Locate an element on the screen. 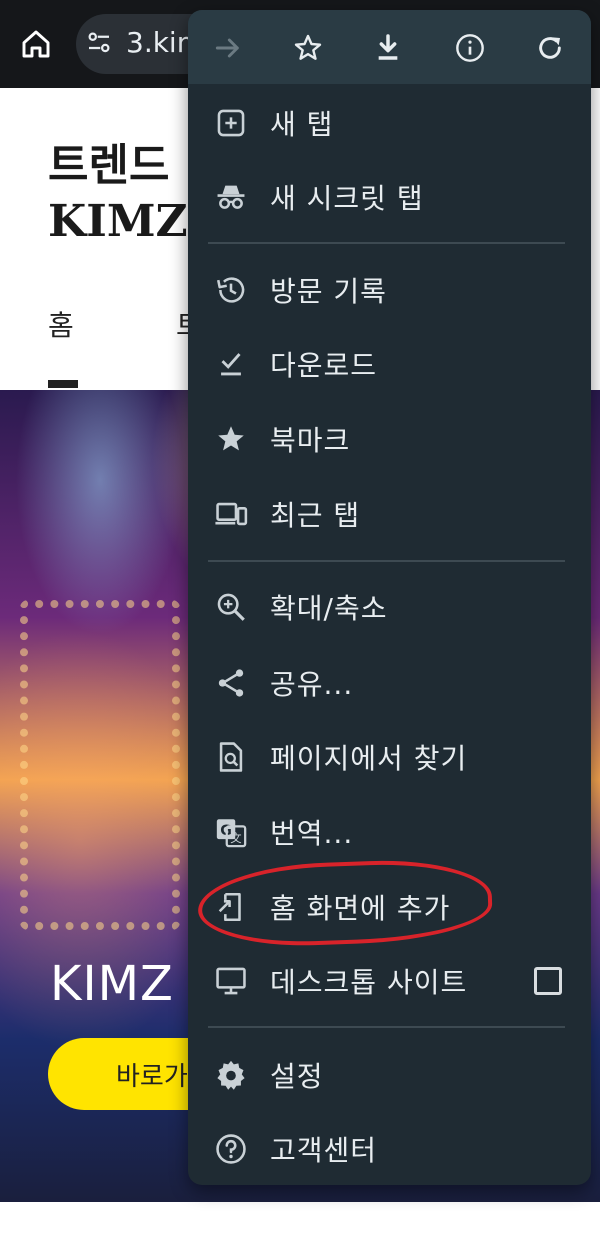 The width and height of the screenshot is (600, 1245). find-in-page-icon is located at coordinates (231, 757).